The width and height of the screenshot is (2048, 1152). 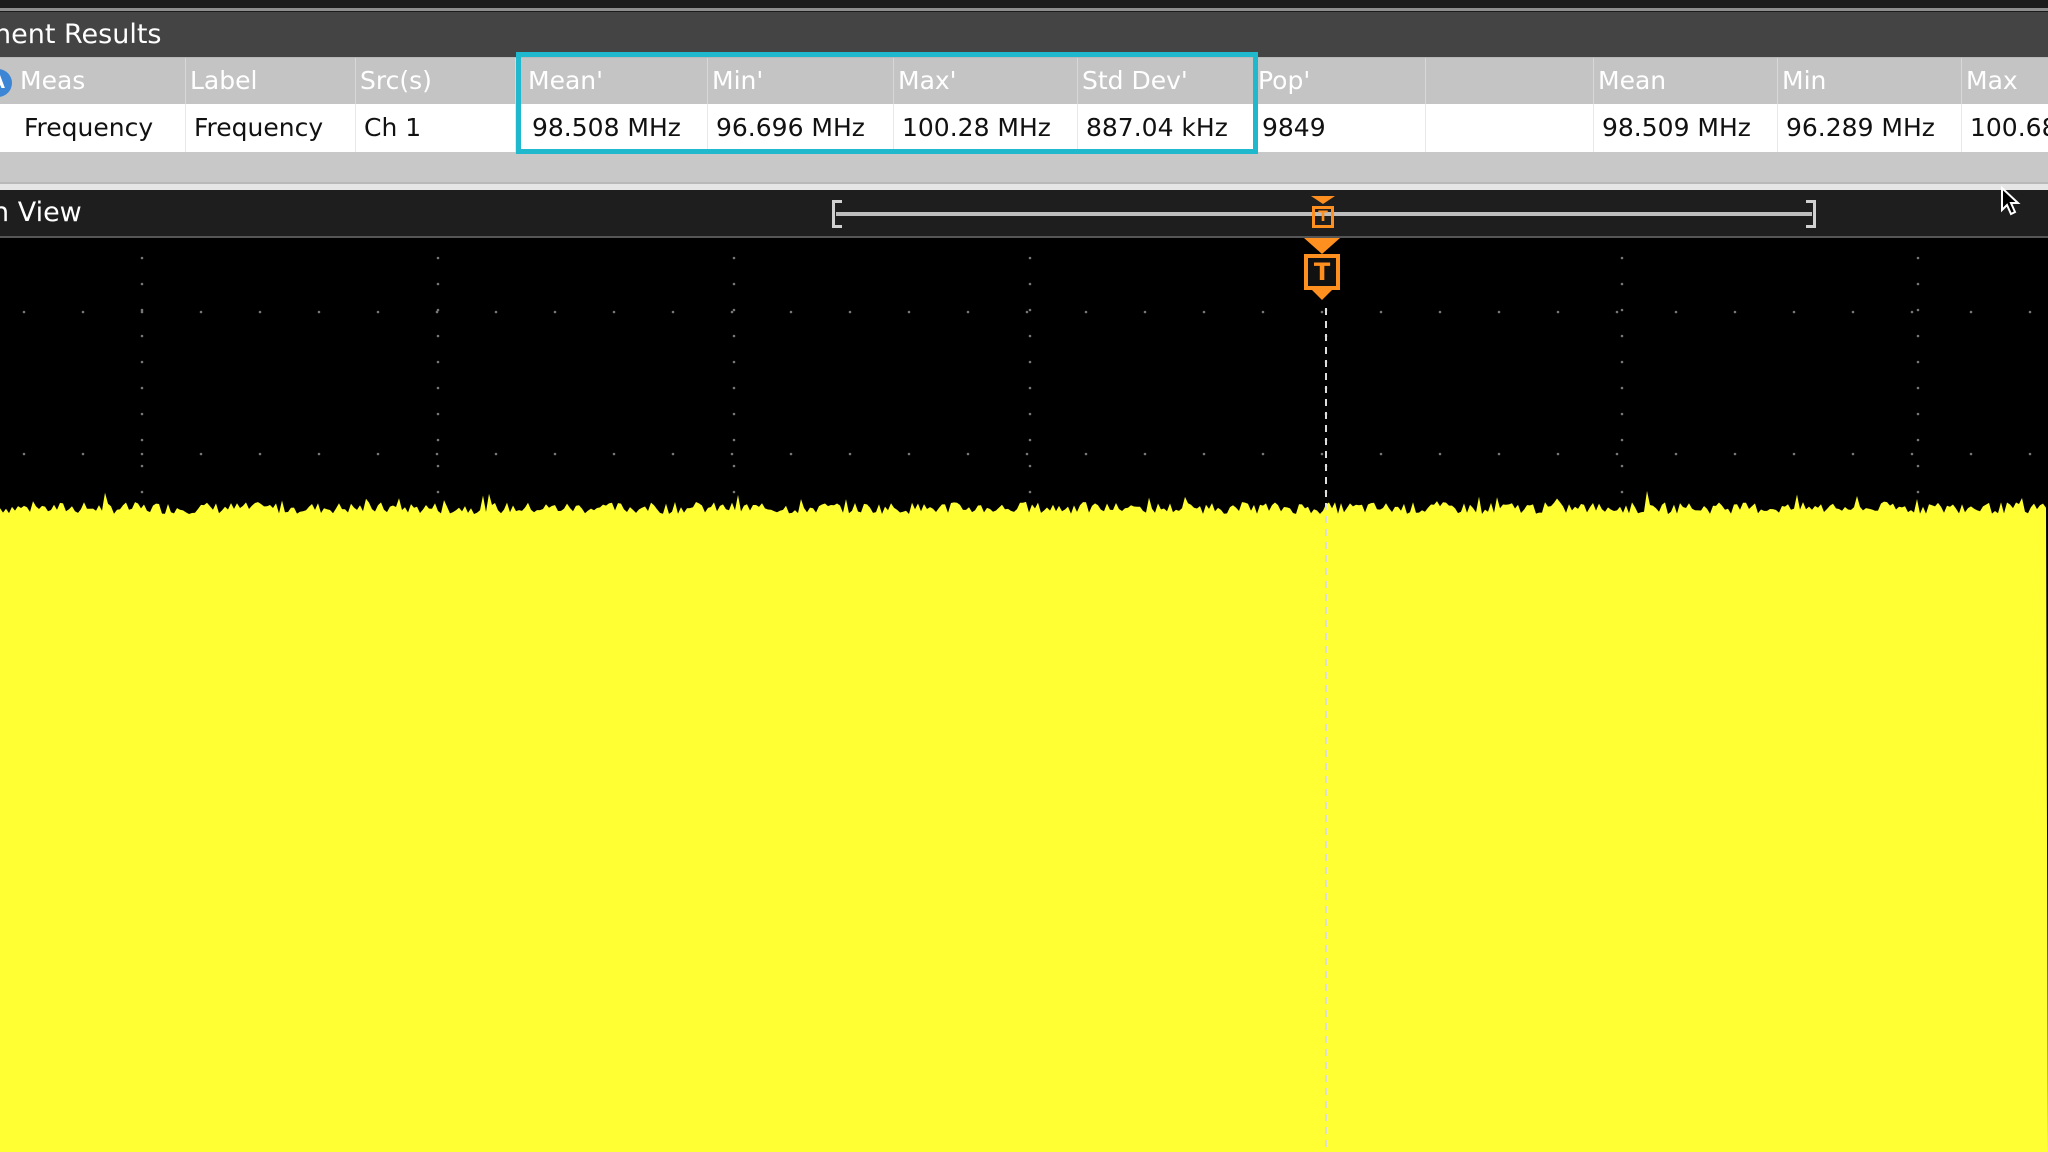 What do you see at coordinates (1168, 128) in the screenshot?
I see `cell-std-dev-prime: 887.04 kHz` at bounding box center [1168, 128].